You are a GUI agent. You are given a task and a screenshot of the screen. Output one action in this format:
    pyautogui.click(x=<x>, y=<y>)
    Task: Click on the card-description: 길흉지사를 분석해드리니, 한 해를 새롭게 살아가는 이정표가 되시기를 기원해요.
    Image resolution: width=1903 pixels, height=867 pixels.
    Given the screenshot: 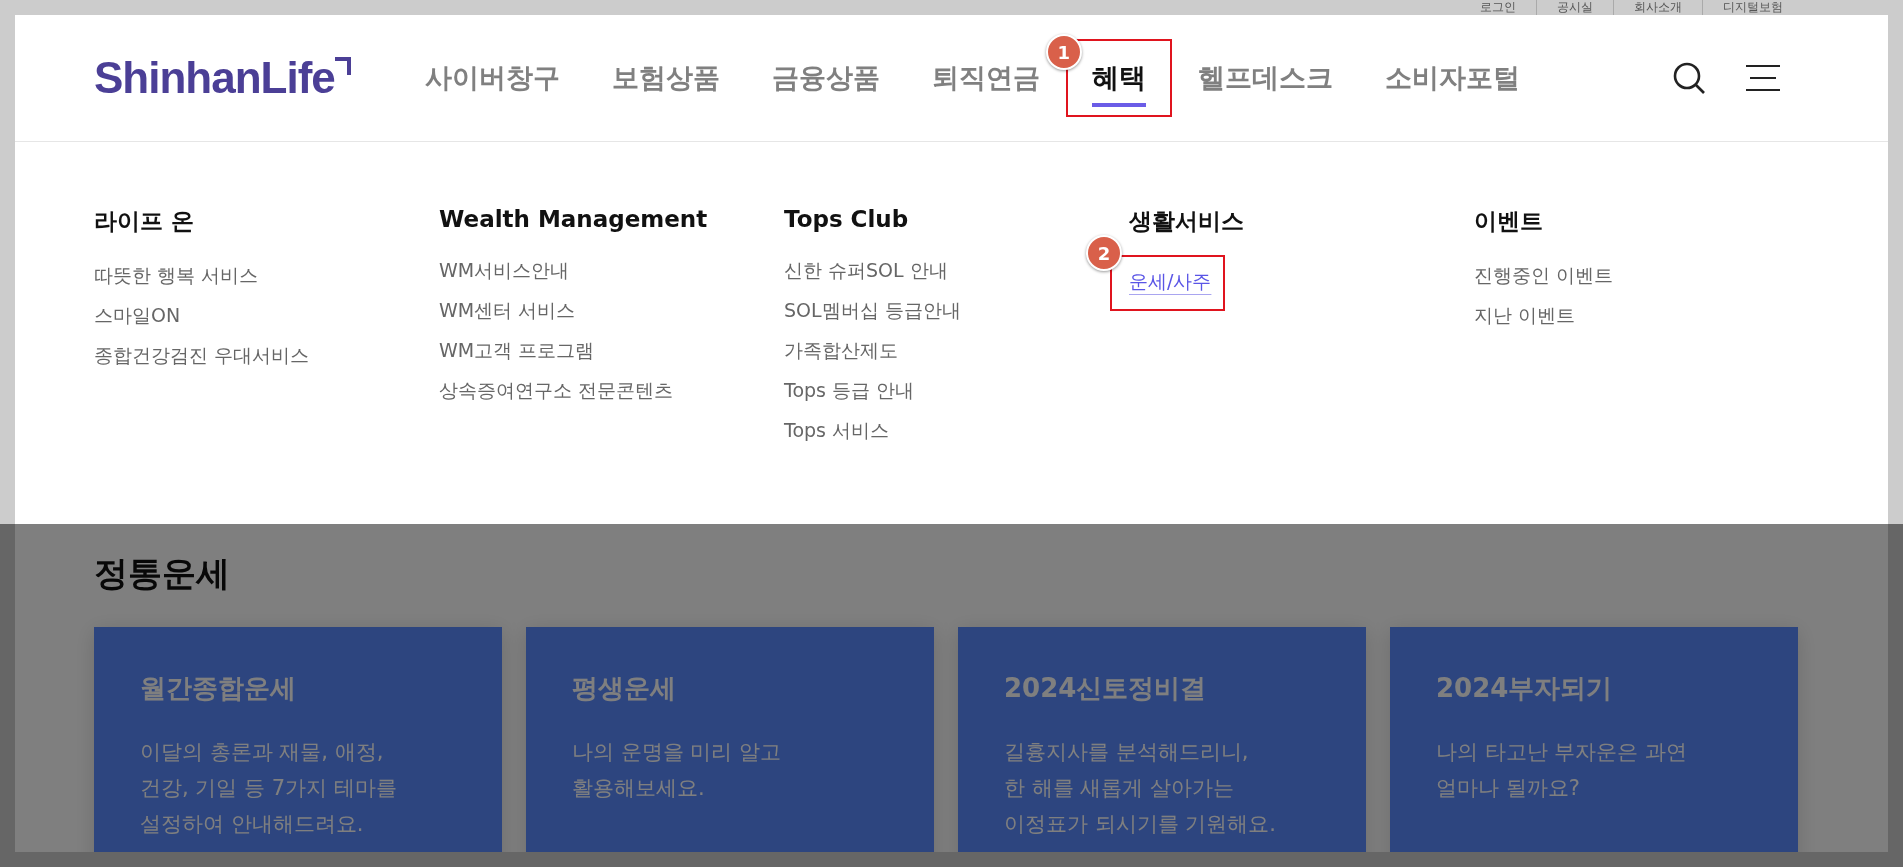 What is the action you would take?
    pyautogui.click(x=1141, y=788)
    